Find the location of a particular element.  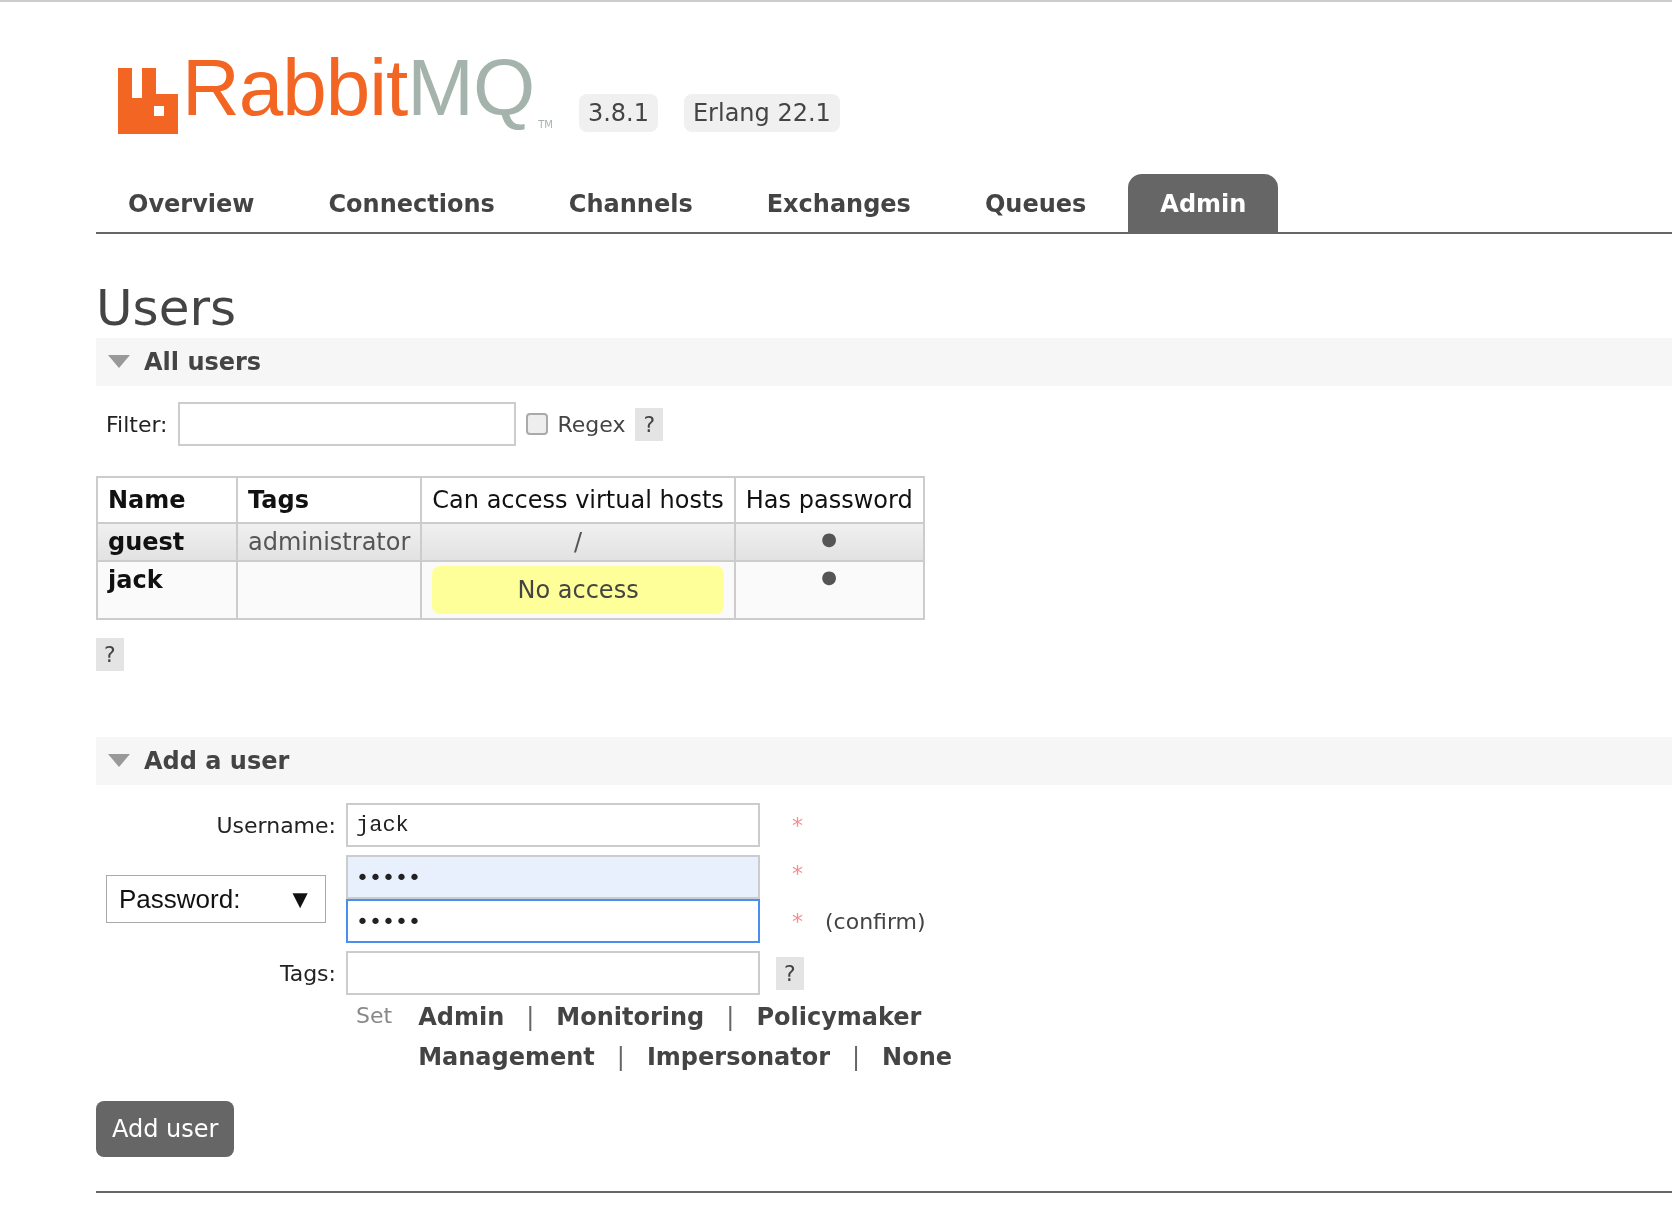

filter-field is located at coordinates (346, 424).